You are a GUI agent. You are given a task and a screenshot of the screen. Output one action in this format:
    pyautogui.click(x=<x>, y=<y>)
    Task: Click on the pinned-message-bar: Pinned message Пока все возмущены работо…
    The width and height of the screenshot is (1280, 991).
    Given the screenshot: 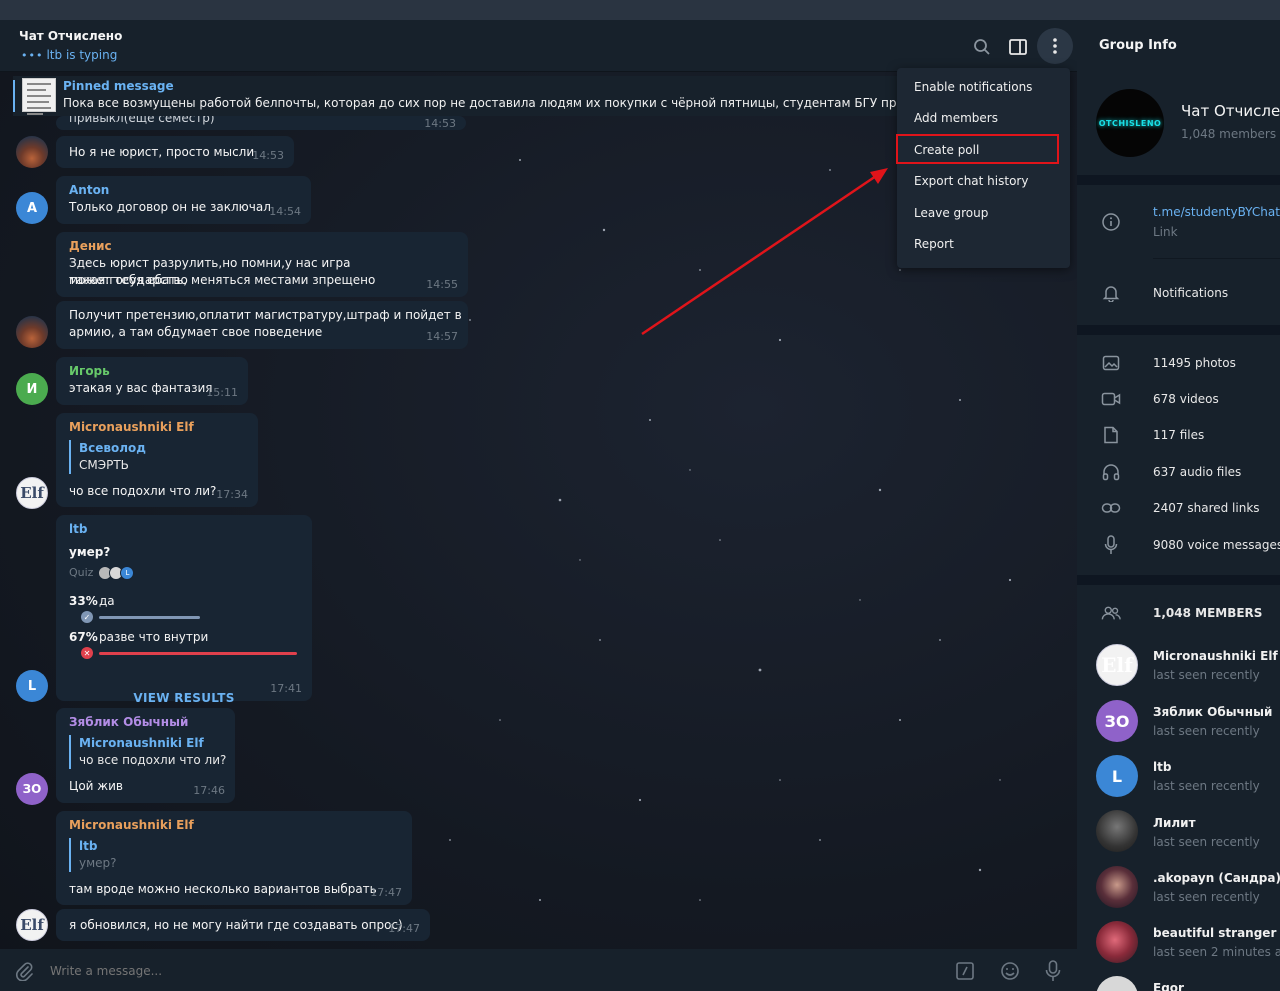 What is the action you would take?
    pyautogui.click(x=485, y=96)
    